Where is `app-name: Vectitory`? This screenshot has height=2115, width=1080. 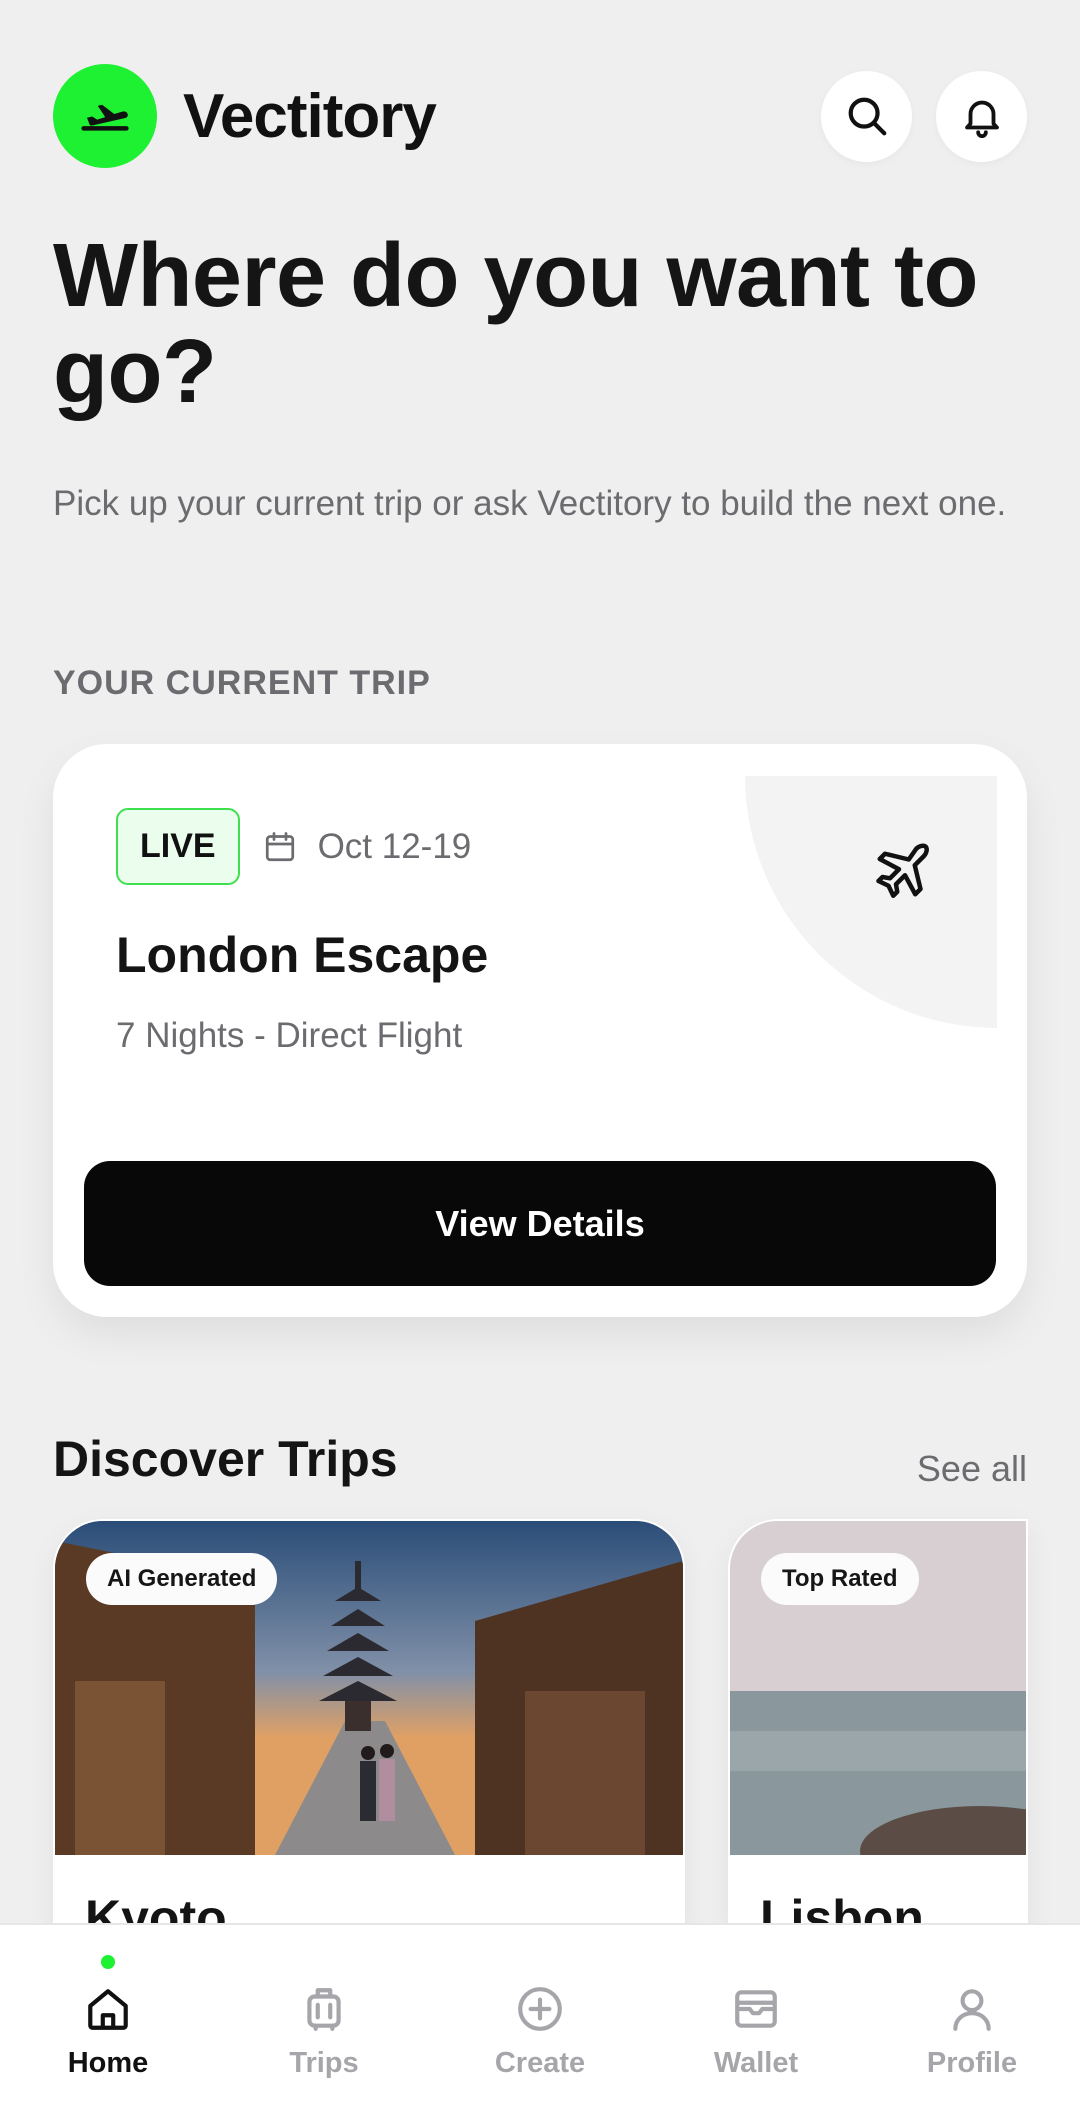
app-name: Vectitory is located at coordinates (310, 116).